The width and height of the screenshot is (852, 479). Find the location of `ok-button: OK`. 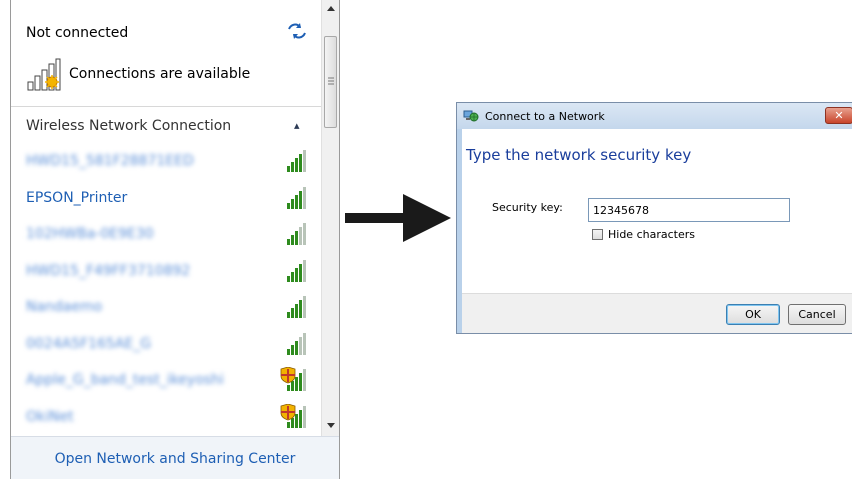

ok-button: OK is located at coordinates (753, 314).